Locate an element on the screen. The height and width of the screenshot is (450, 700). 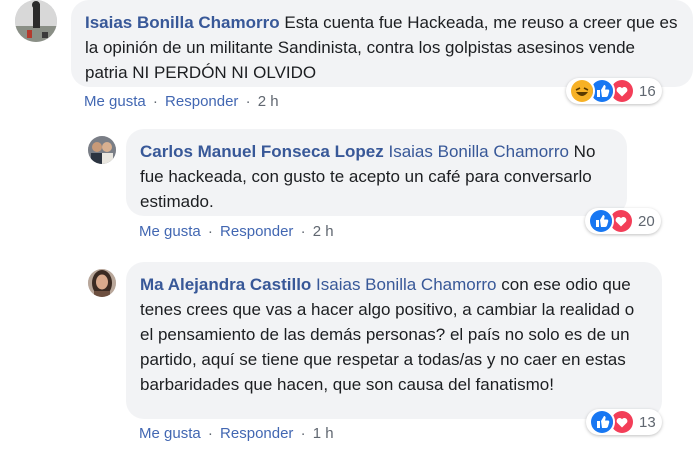
reaction-count: 13 is located at coordinates (647, 422).